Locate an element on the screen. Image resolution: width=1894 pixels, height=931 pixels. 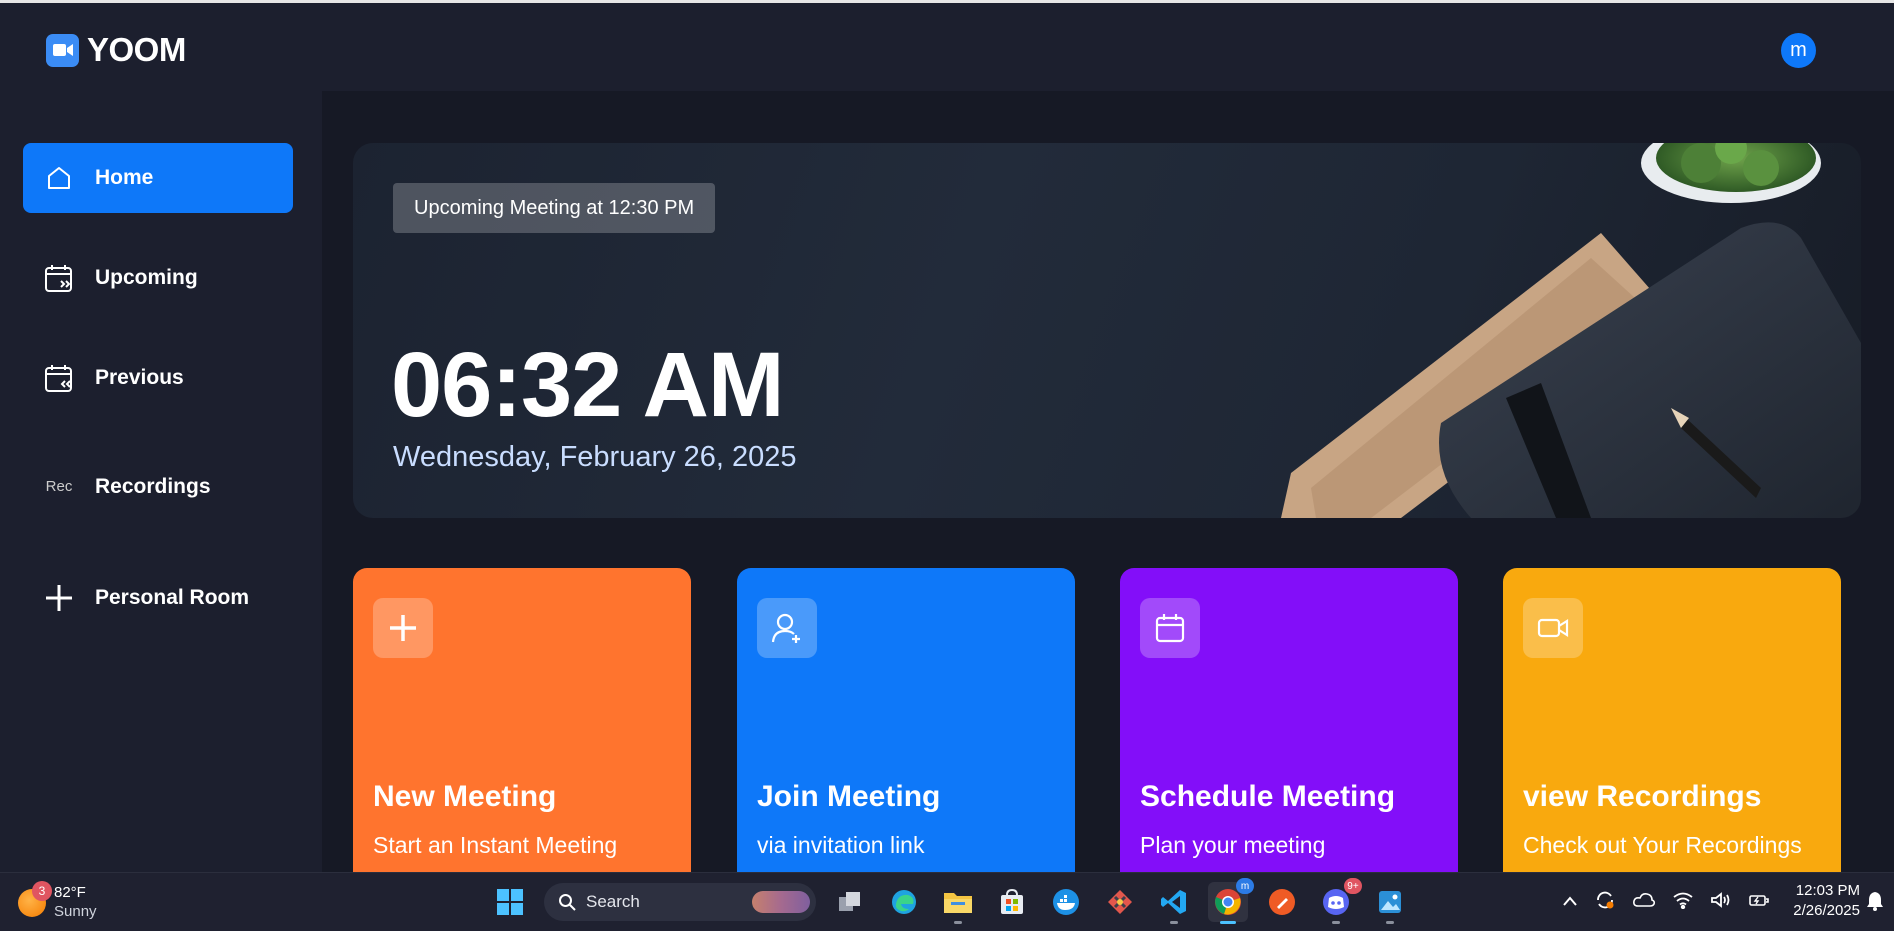
card-subtitle: Check out Your Recordings is located at coordinates (1662, 845).